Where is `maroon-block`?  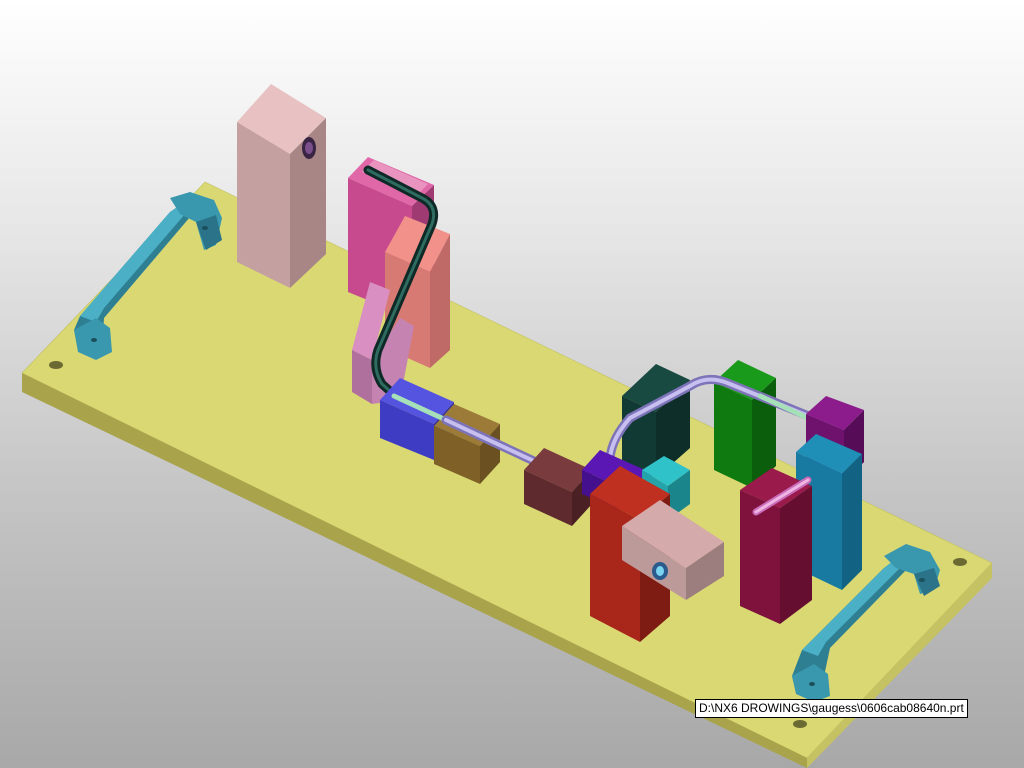
maroon-block is located at coordinates (776, 546).